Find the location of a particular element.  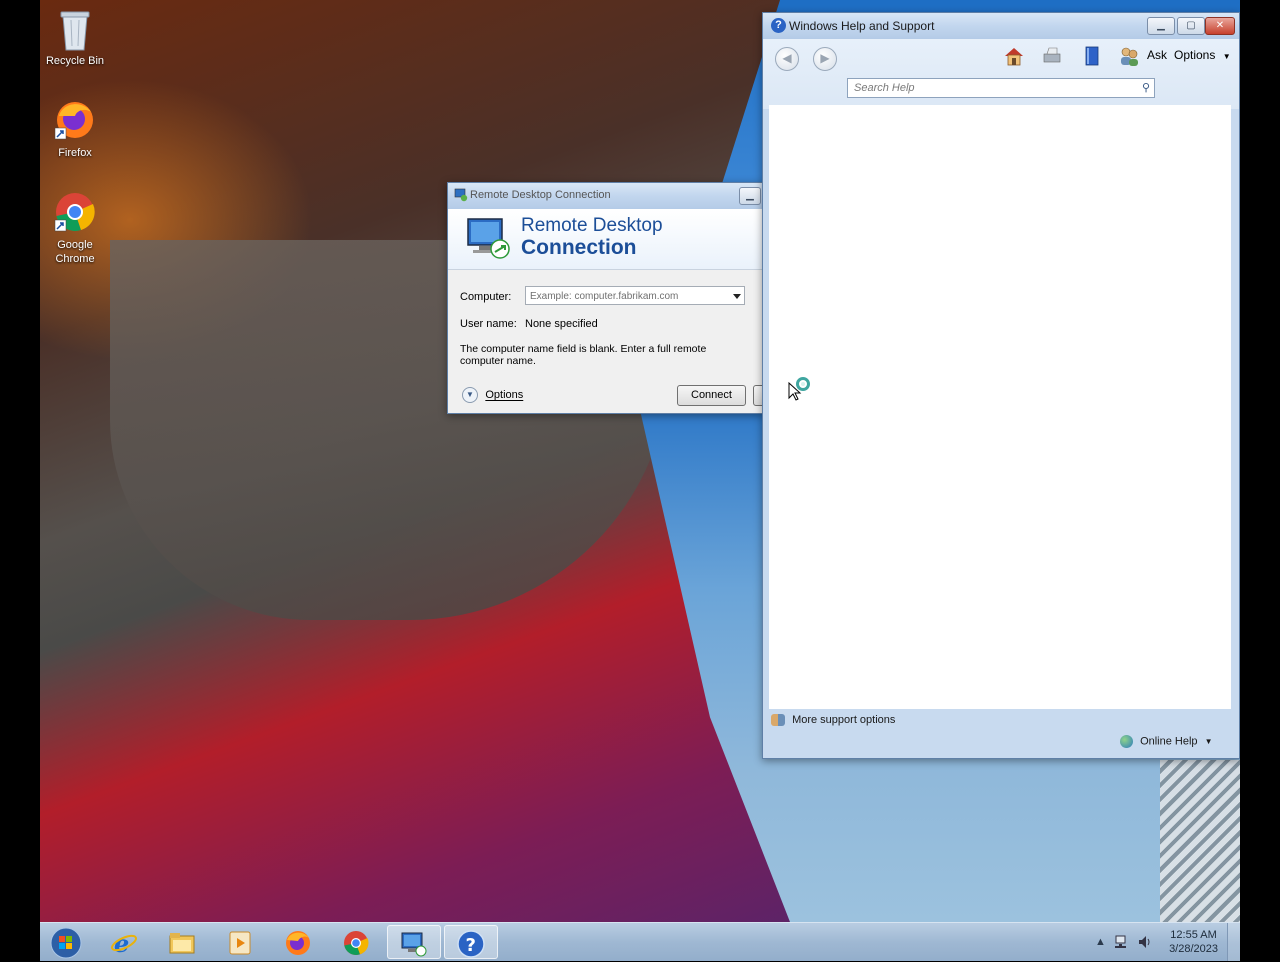

chevron-down-icon is located at coordinates (737, 296).